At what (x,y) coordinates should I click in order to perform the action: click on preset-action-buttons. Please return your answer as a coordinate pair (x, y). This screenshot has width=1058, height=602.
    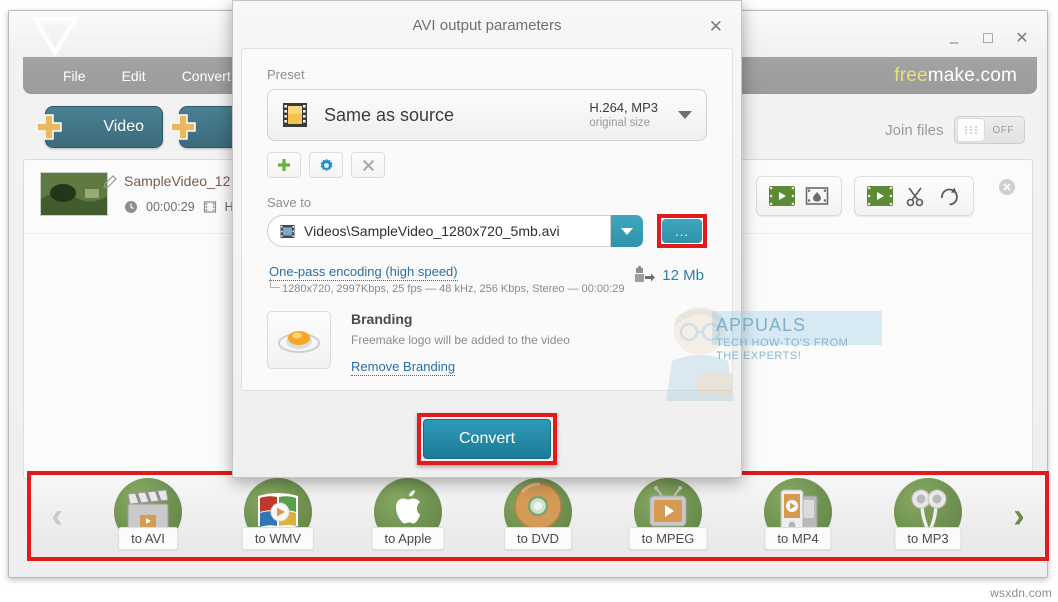
    Looking at the image, I should click on (326, 165).